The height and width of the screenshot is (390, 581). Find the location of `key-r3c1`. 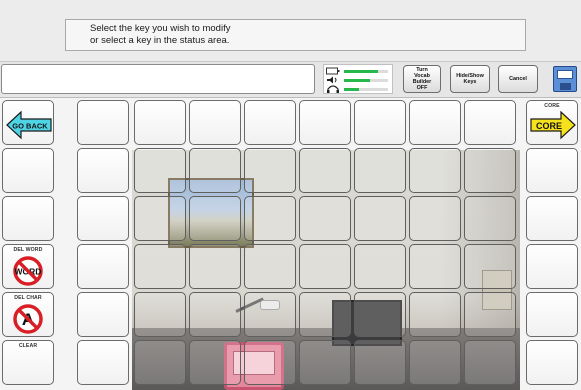

key-r3c1 is located at coordinates (103, 218).